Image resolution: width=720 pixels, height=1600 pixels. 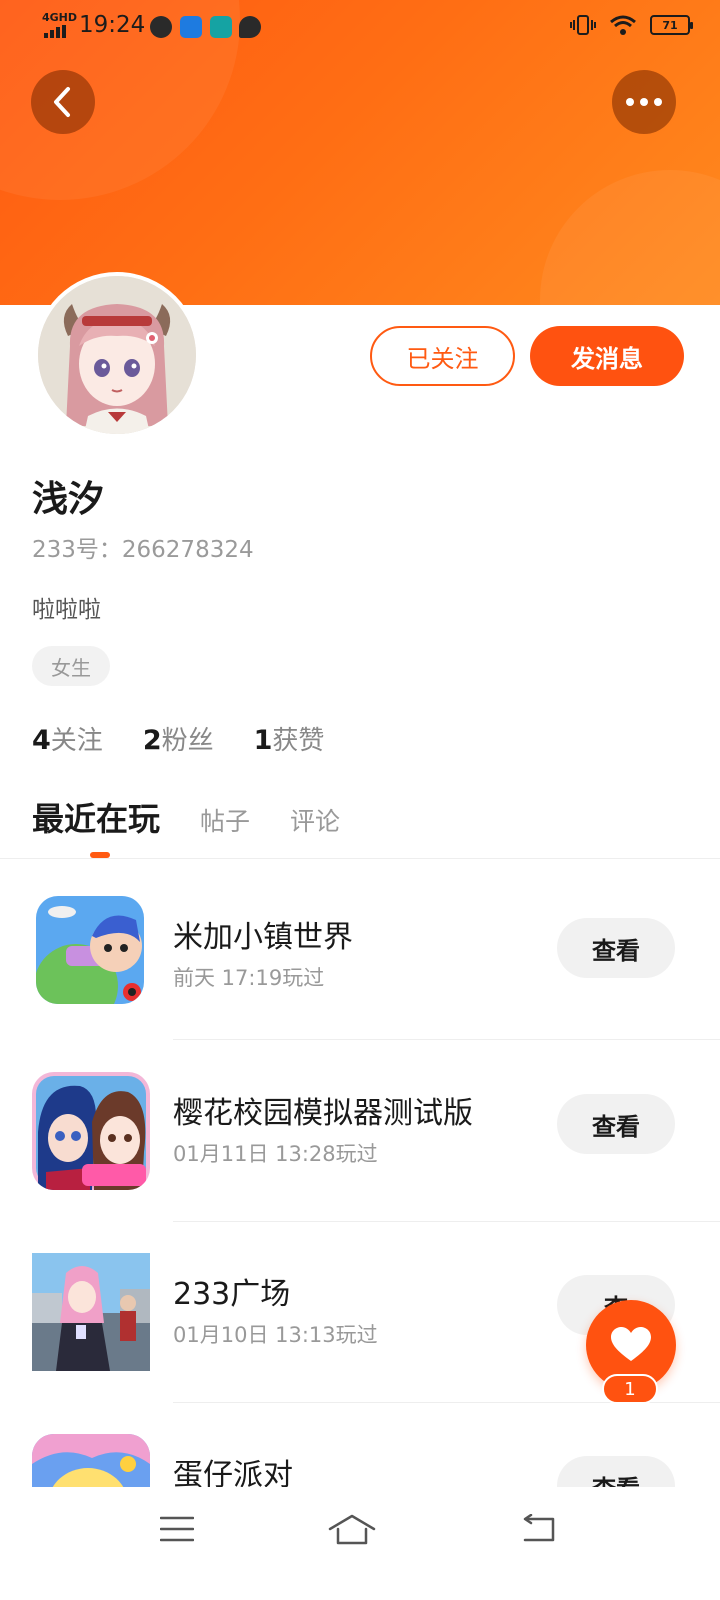 What do you see at coordinates (263, 937) in the screenshot?
I see `game-title: 米加小镇世界` at bounding box center [263, 937].